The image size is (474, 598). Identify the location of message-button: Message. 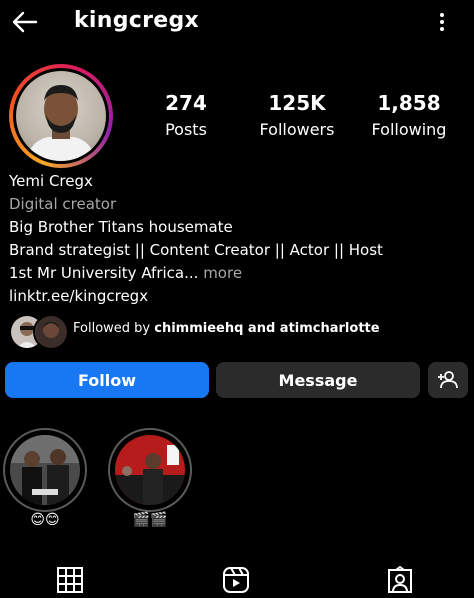
(318, 380).